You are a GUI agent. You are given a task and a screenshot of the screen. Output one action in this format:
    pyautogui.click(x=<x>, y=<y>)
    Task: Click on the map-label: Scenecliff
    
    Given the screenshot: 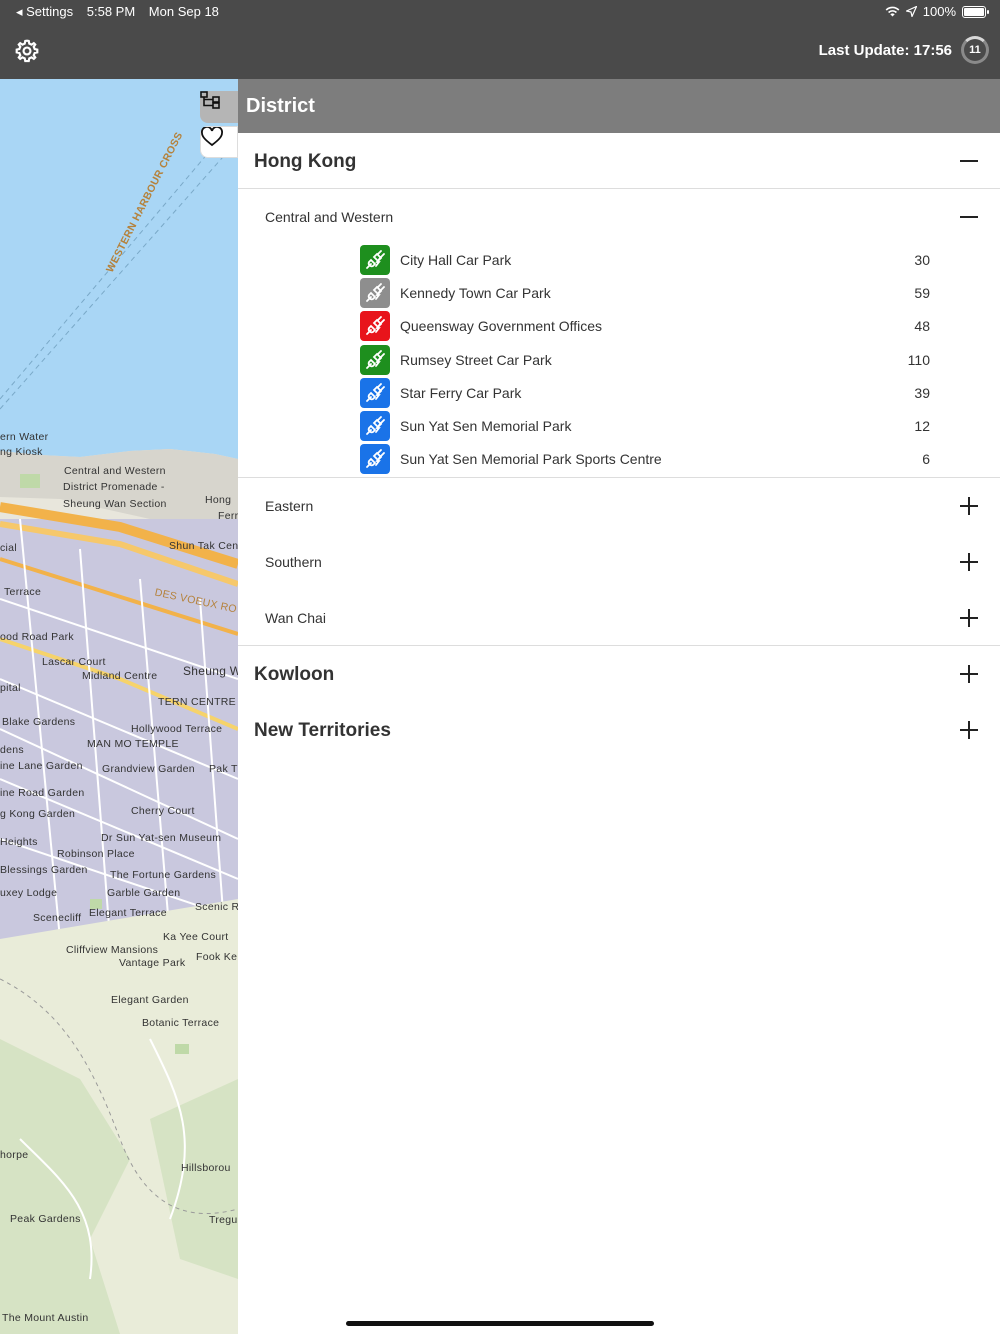 What is the action you would take?
    pyautogui.click(x=57, y=918)
    